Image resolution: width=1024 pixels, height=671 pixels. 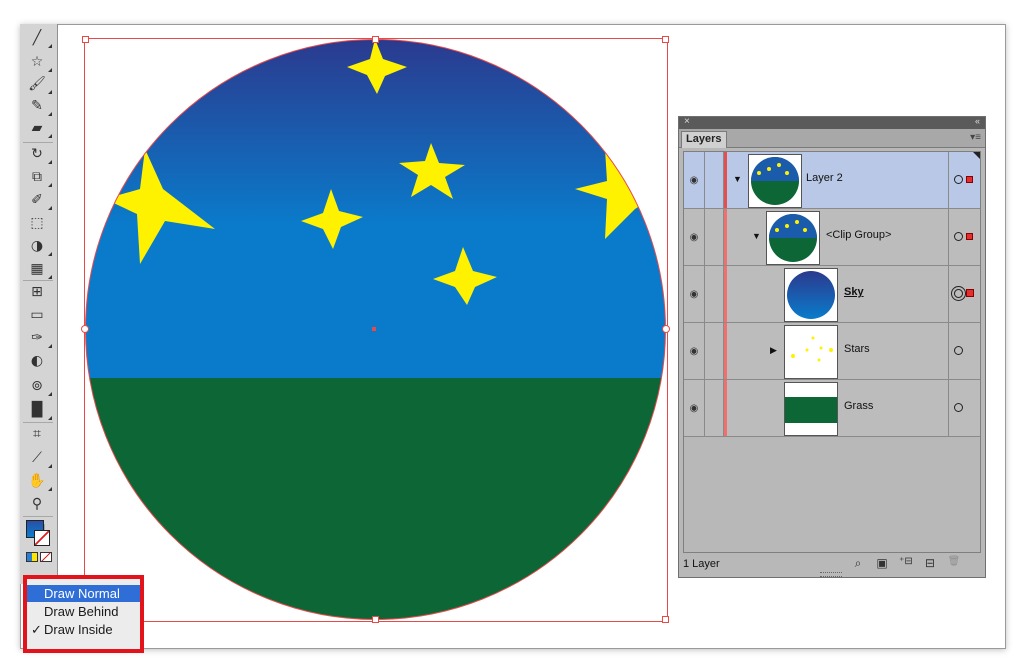 What do you see at coordinates (857, 349) in the screenshot?
I see `layer-name: Stars` at bounding box center [857, 349].